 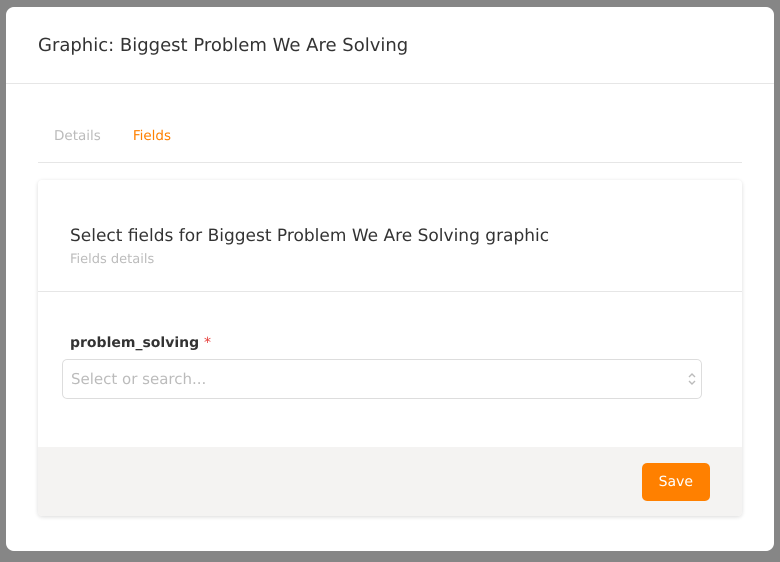 What do you see at coordinates (223, 45) in the screenshot?
I see `dialog-title: Graphic: Biggest Problem We Are Solving` at bounding box center [223, 45].